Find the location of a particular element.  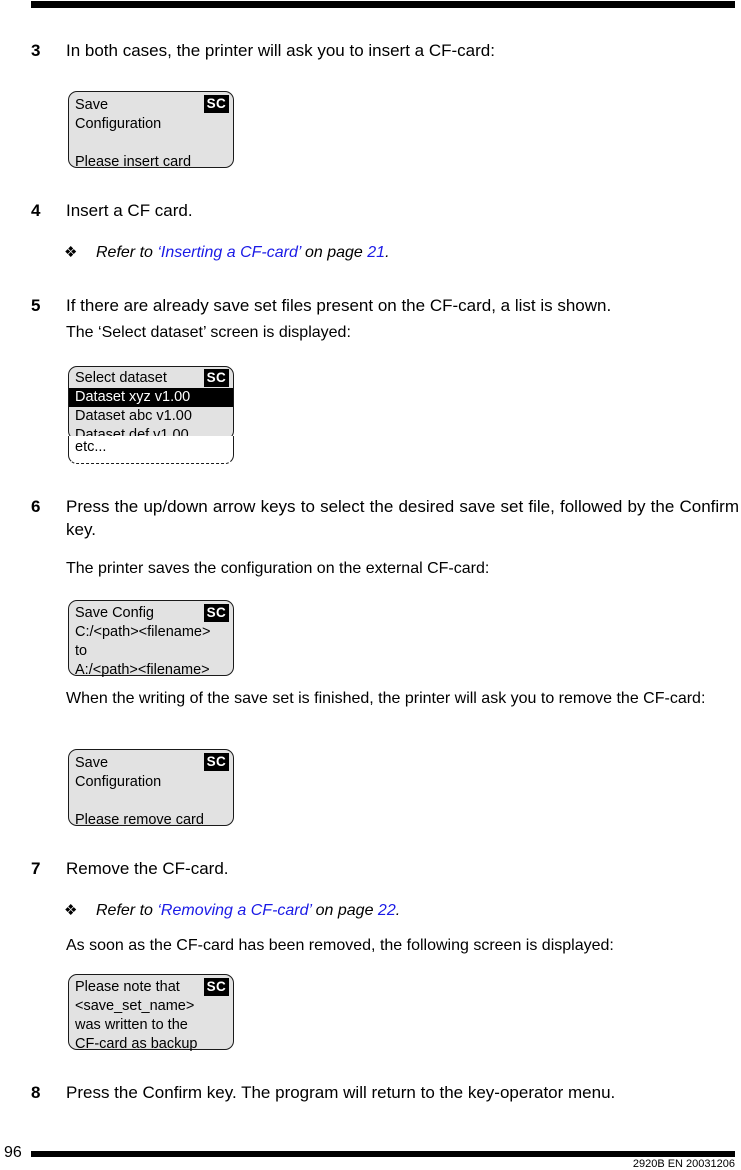

lcd-line: CF-card as backup is located at coordinates (136, 1044).